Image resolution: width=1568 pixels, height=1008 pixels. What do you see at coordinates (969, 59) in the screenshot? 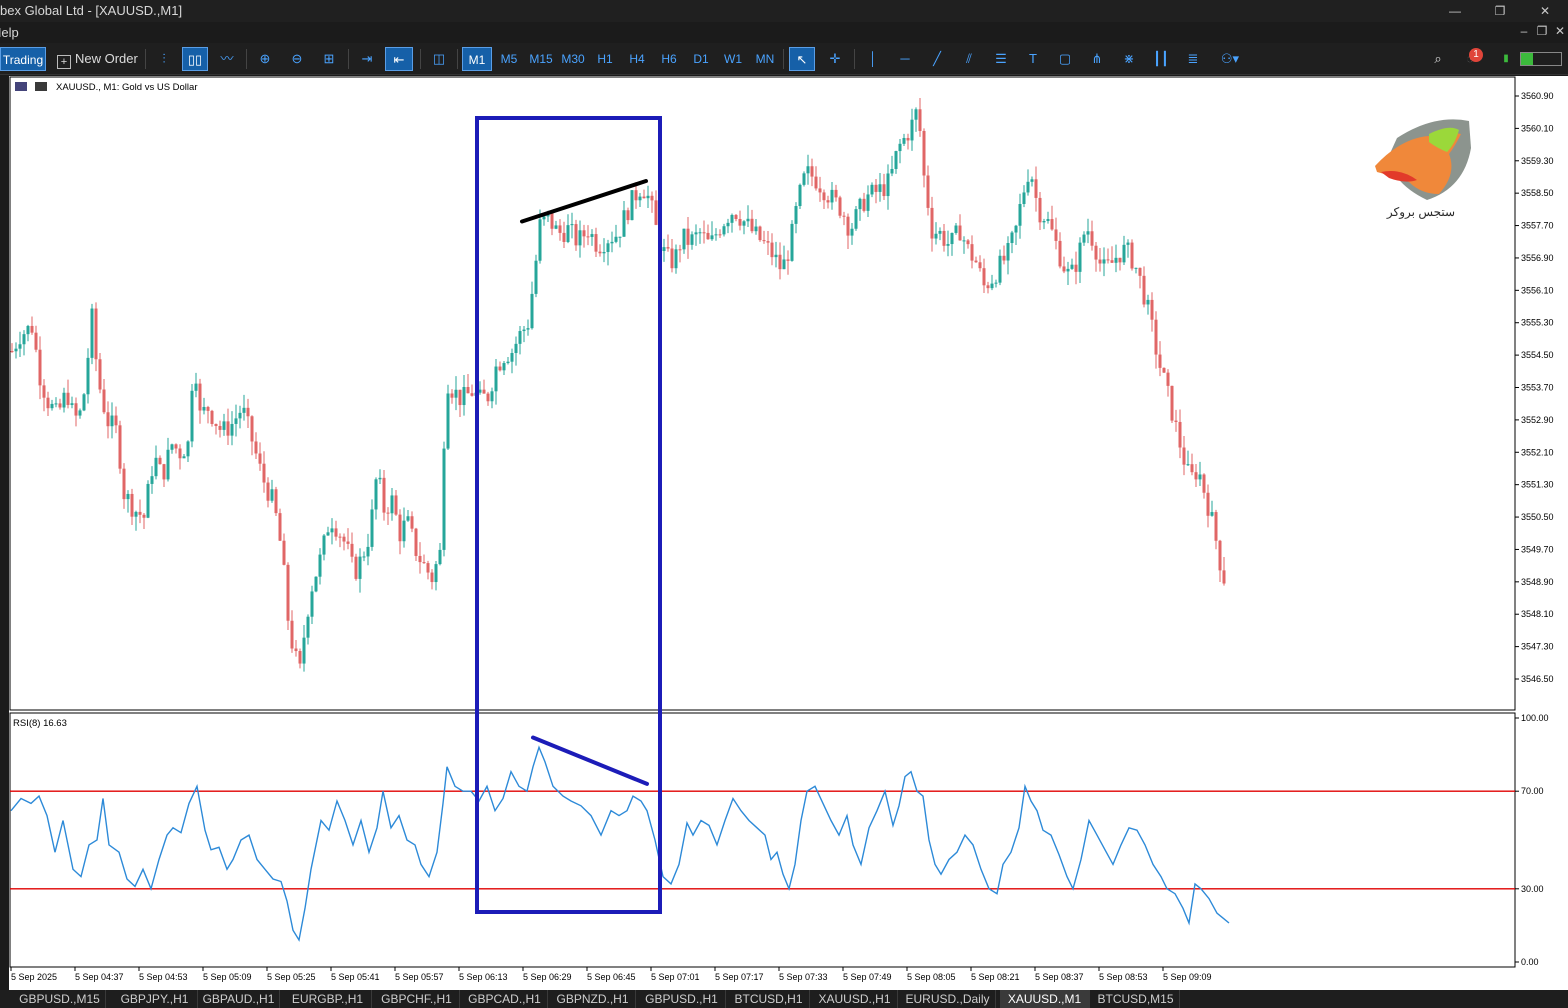
I see `channel-icon: ⫽` at bounding box center [969, 59].